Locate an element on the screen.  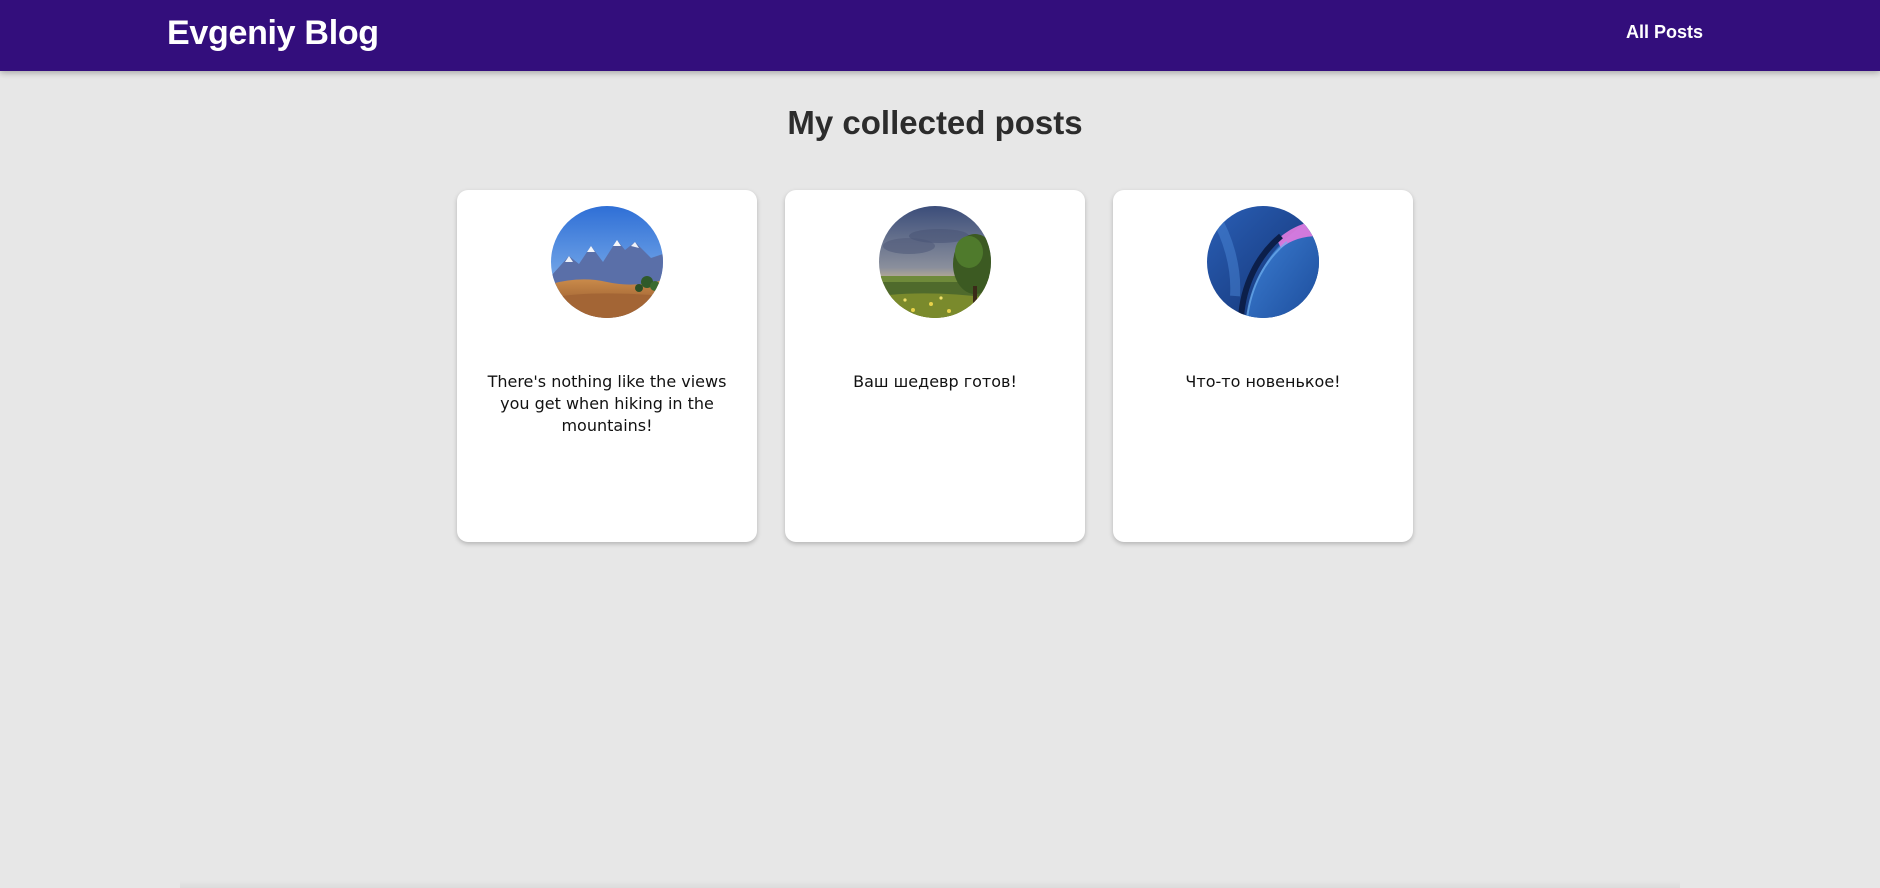
post-card: Ваш шедевр готов! is located at coordinates (935, 366).